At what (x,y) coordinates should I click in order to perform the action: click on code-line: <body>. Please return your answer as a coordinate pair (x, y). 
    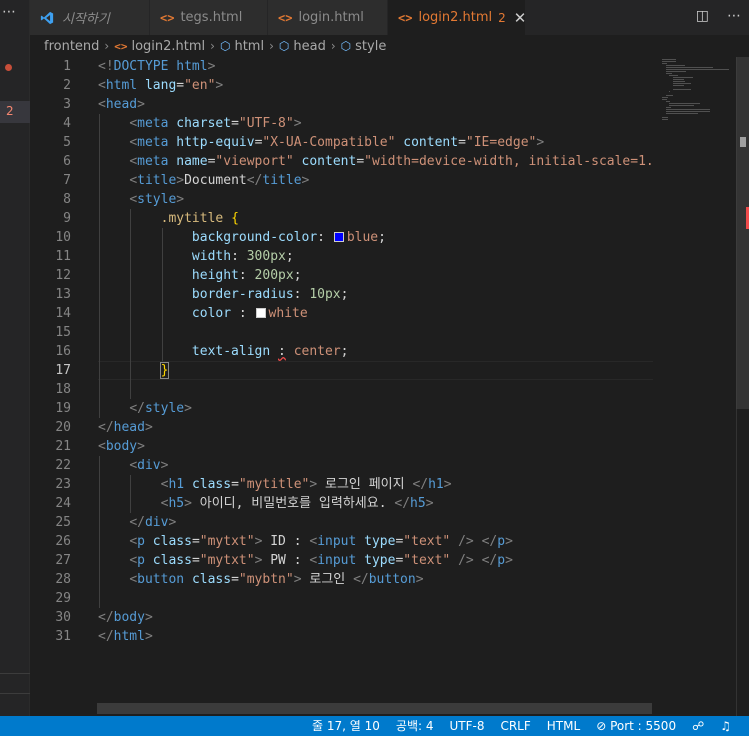
    Looking at the image, I should click on (121, 446).